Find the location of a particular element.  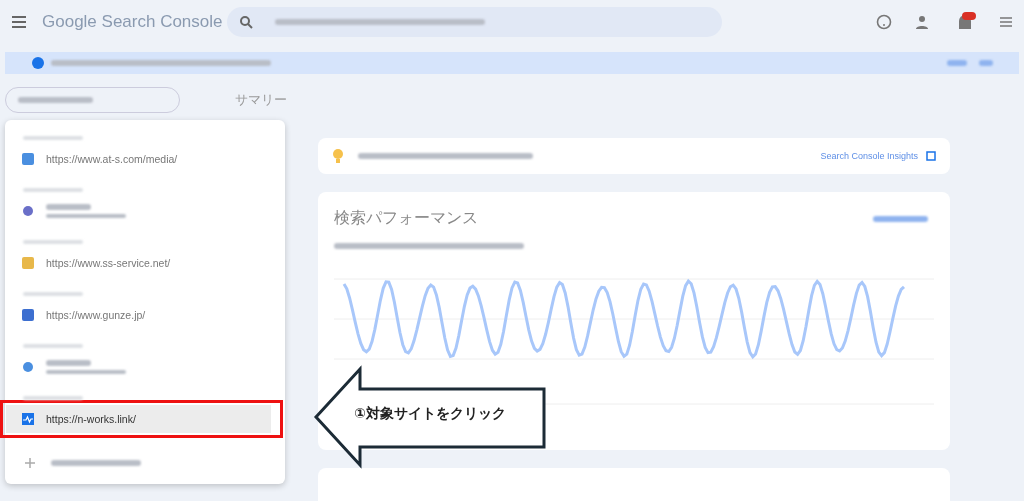

callout-text: ①対象サイトをクリック is located at coordinates (430, 414).